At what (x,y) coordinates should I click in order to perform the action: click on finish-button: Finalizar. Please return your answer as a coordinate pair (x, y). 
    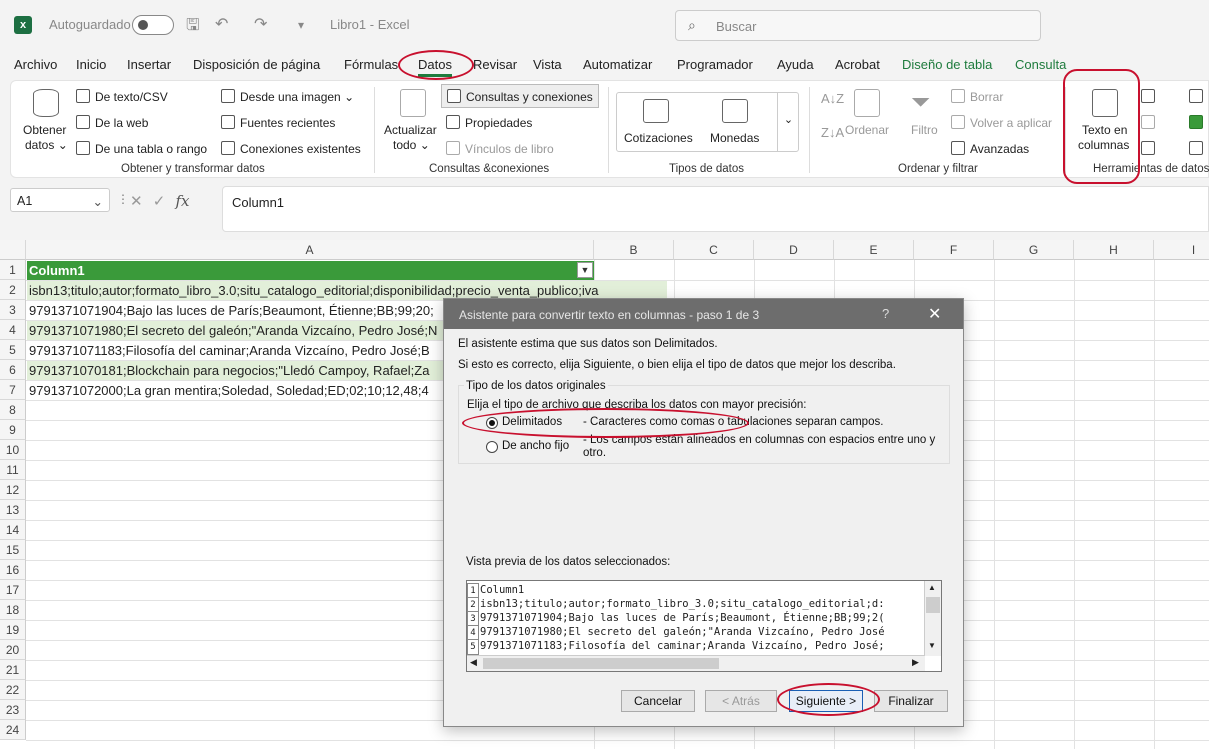
    Looking at the image, I should click on (911, 701).